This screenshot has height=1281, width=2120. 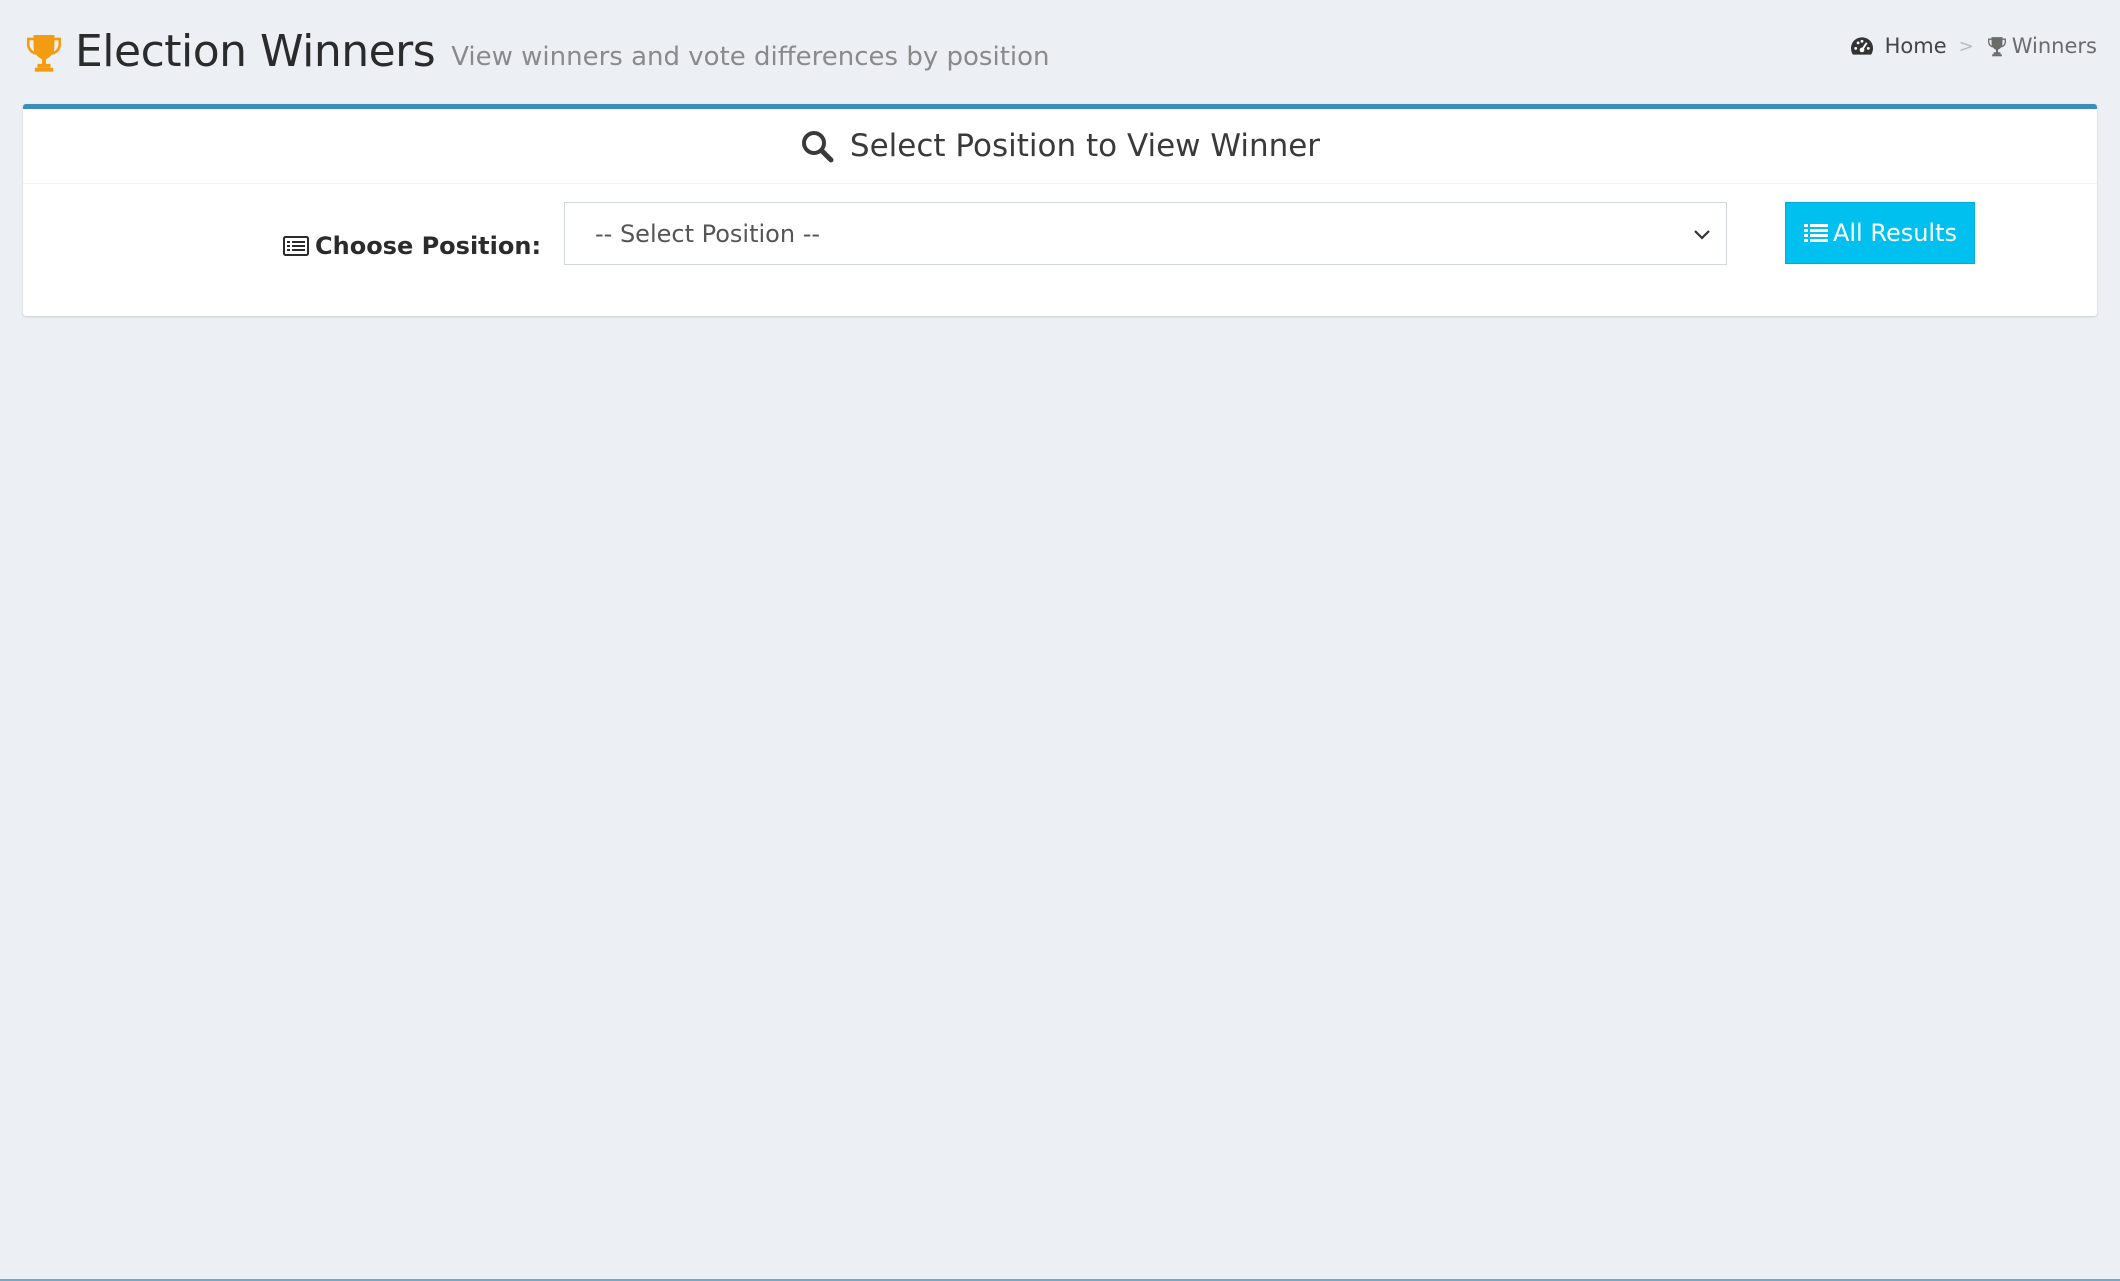 I want to click on box-title: Select Position to View Winner, so click(x=1060, y=146).